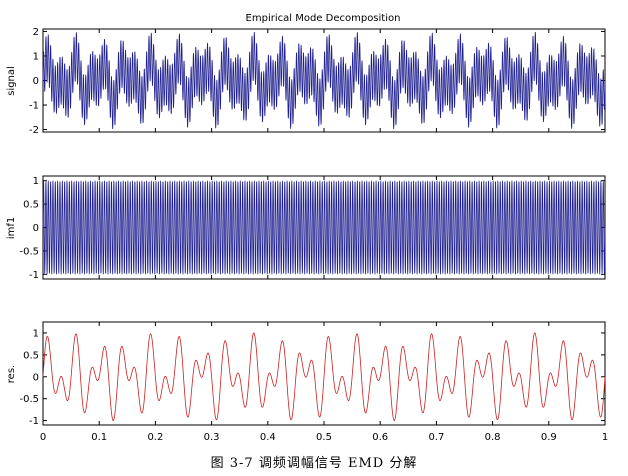 This screenshot has height=476, width=628. I want to click on signal-ytick-label: -1, so click(34, 106).